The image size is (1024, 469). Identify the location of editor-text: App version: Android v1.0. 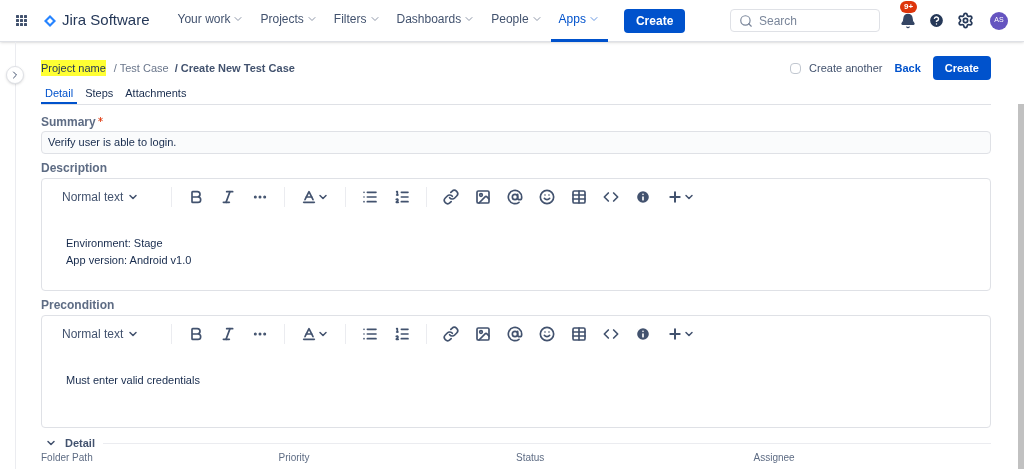
(129, 260).